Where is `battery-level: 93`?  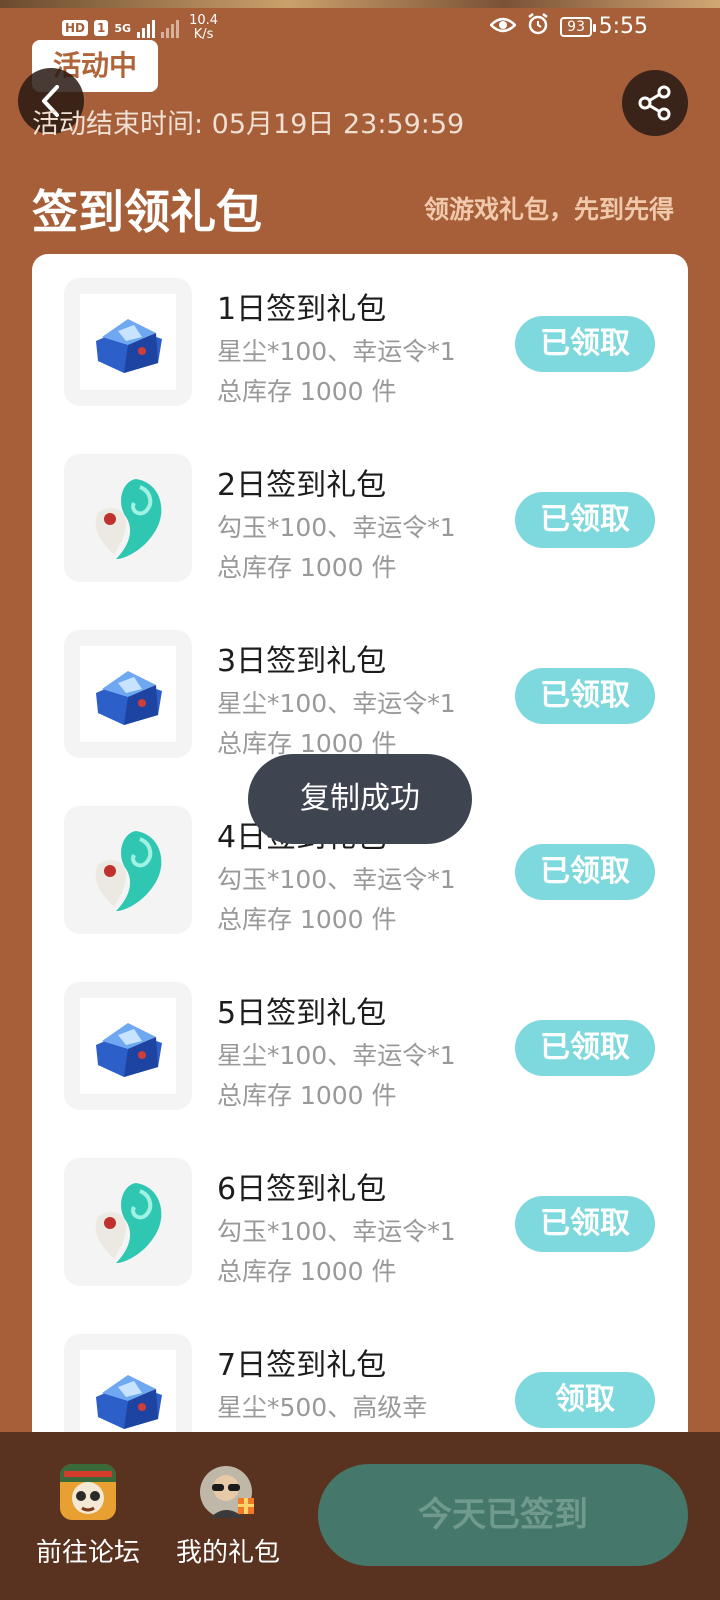
battery-level: 93 is located at coordinates (576, 27).